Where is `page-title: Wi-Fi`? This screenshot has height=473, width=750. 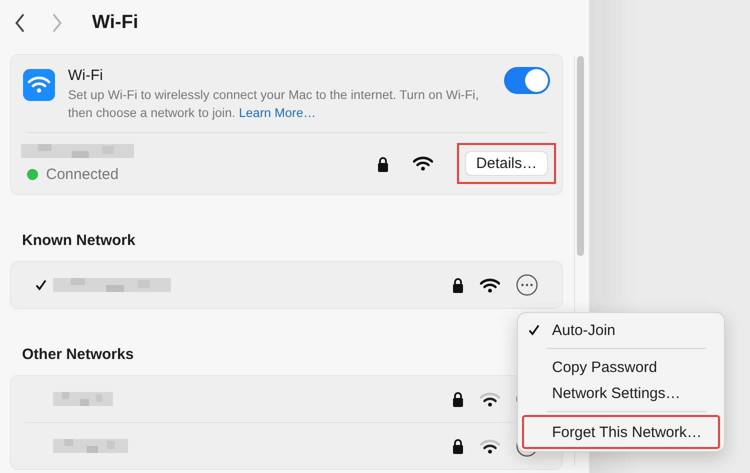
page-title: Wi-Fi is located at coordinates (115, 23).